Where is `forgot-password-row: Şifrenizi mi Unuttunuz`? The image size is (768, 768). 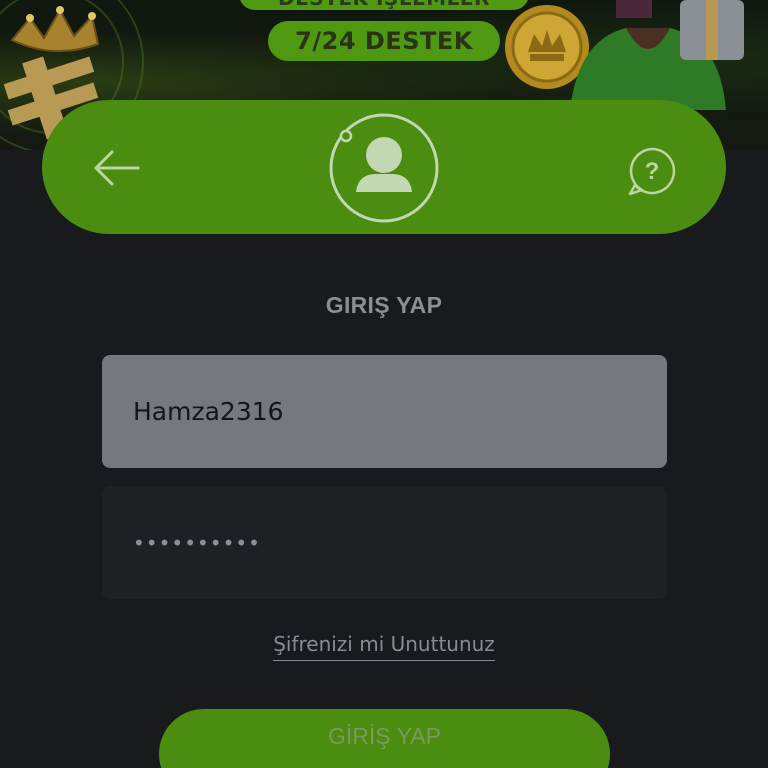 forgot-password-row: Şifrenizi mi Unuttunuz is located at coordinates (384, 646).